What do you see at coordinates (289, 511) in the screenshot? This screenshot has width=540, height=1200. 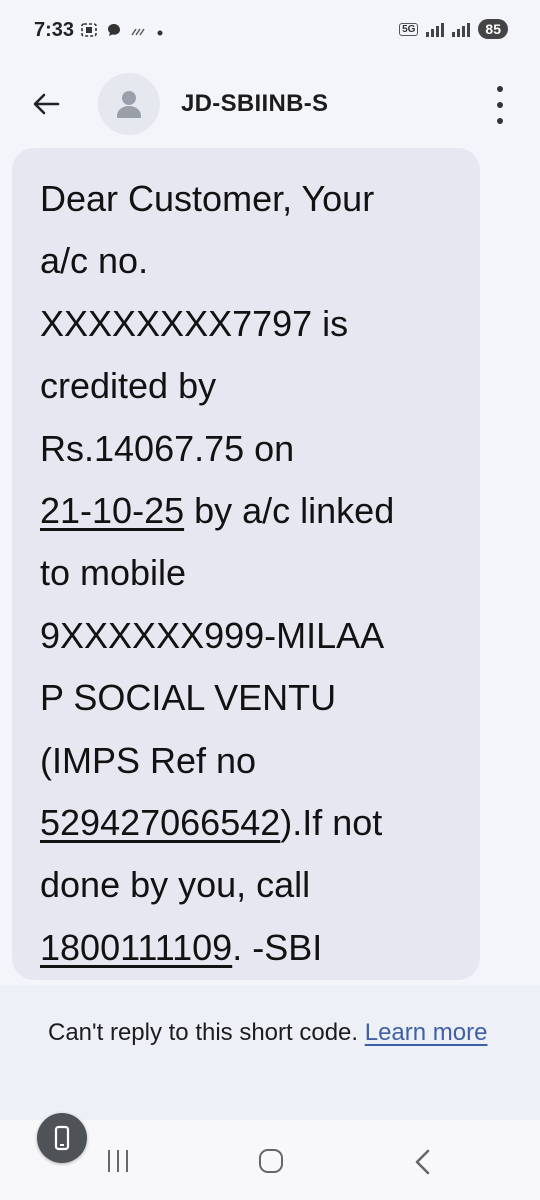 I see `date-suffix: by a/c linked` at bounding box center [289, 511].